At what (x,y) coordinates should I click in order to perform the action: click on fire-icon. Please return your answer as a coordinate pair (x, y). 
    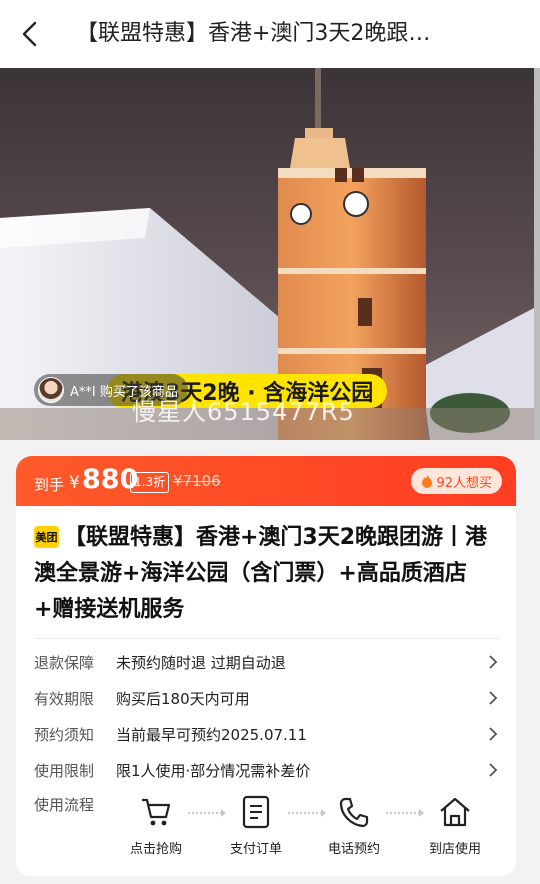
    Looking at the image, I should click on (427, 481).